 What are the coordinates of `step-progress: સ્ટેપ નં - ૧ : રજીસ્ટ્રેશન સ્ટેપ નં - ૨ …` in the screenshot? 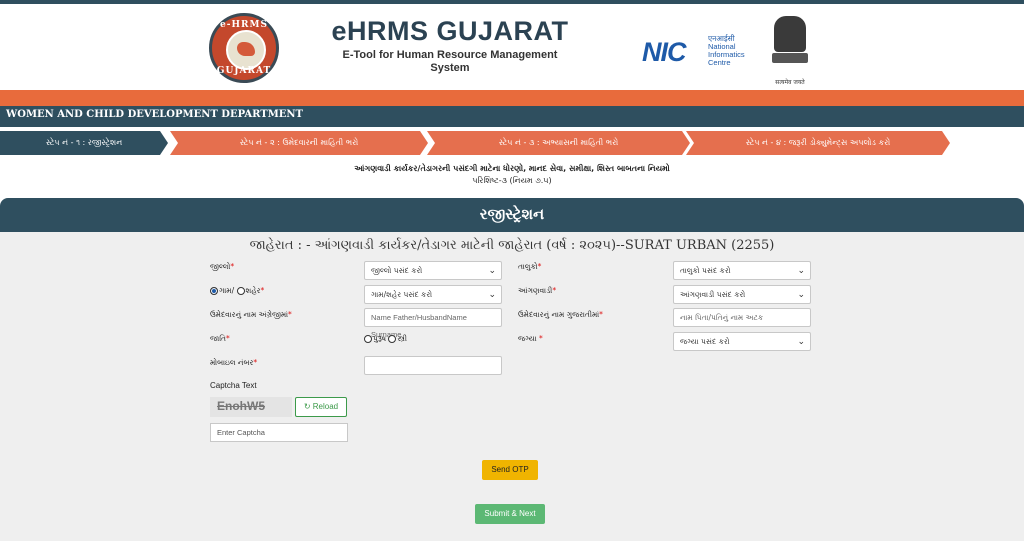 It's located at (512, 143).